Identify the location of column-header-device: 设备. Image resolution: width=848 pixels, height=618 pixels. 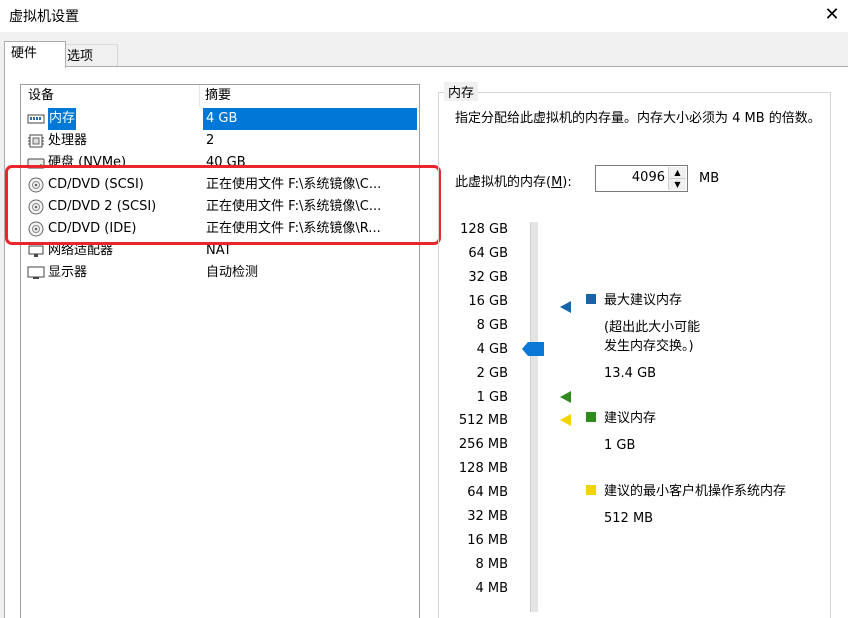
(41, 96).